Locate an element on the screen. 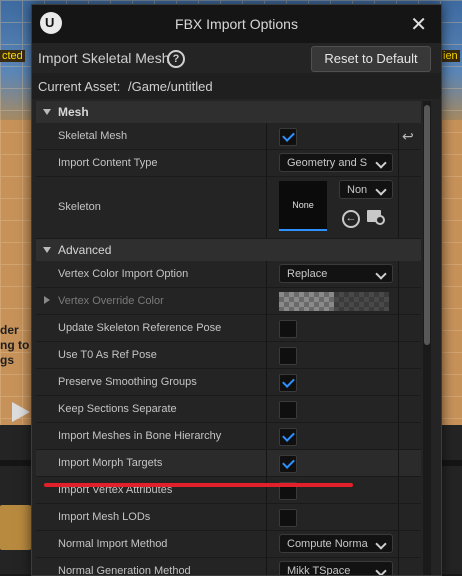 This screenshot has width=462, height=576. dropdown-value: Geometry and S is located at coordinates (327, 163).